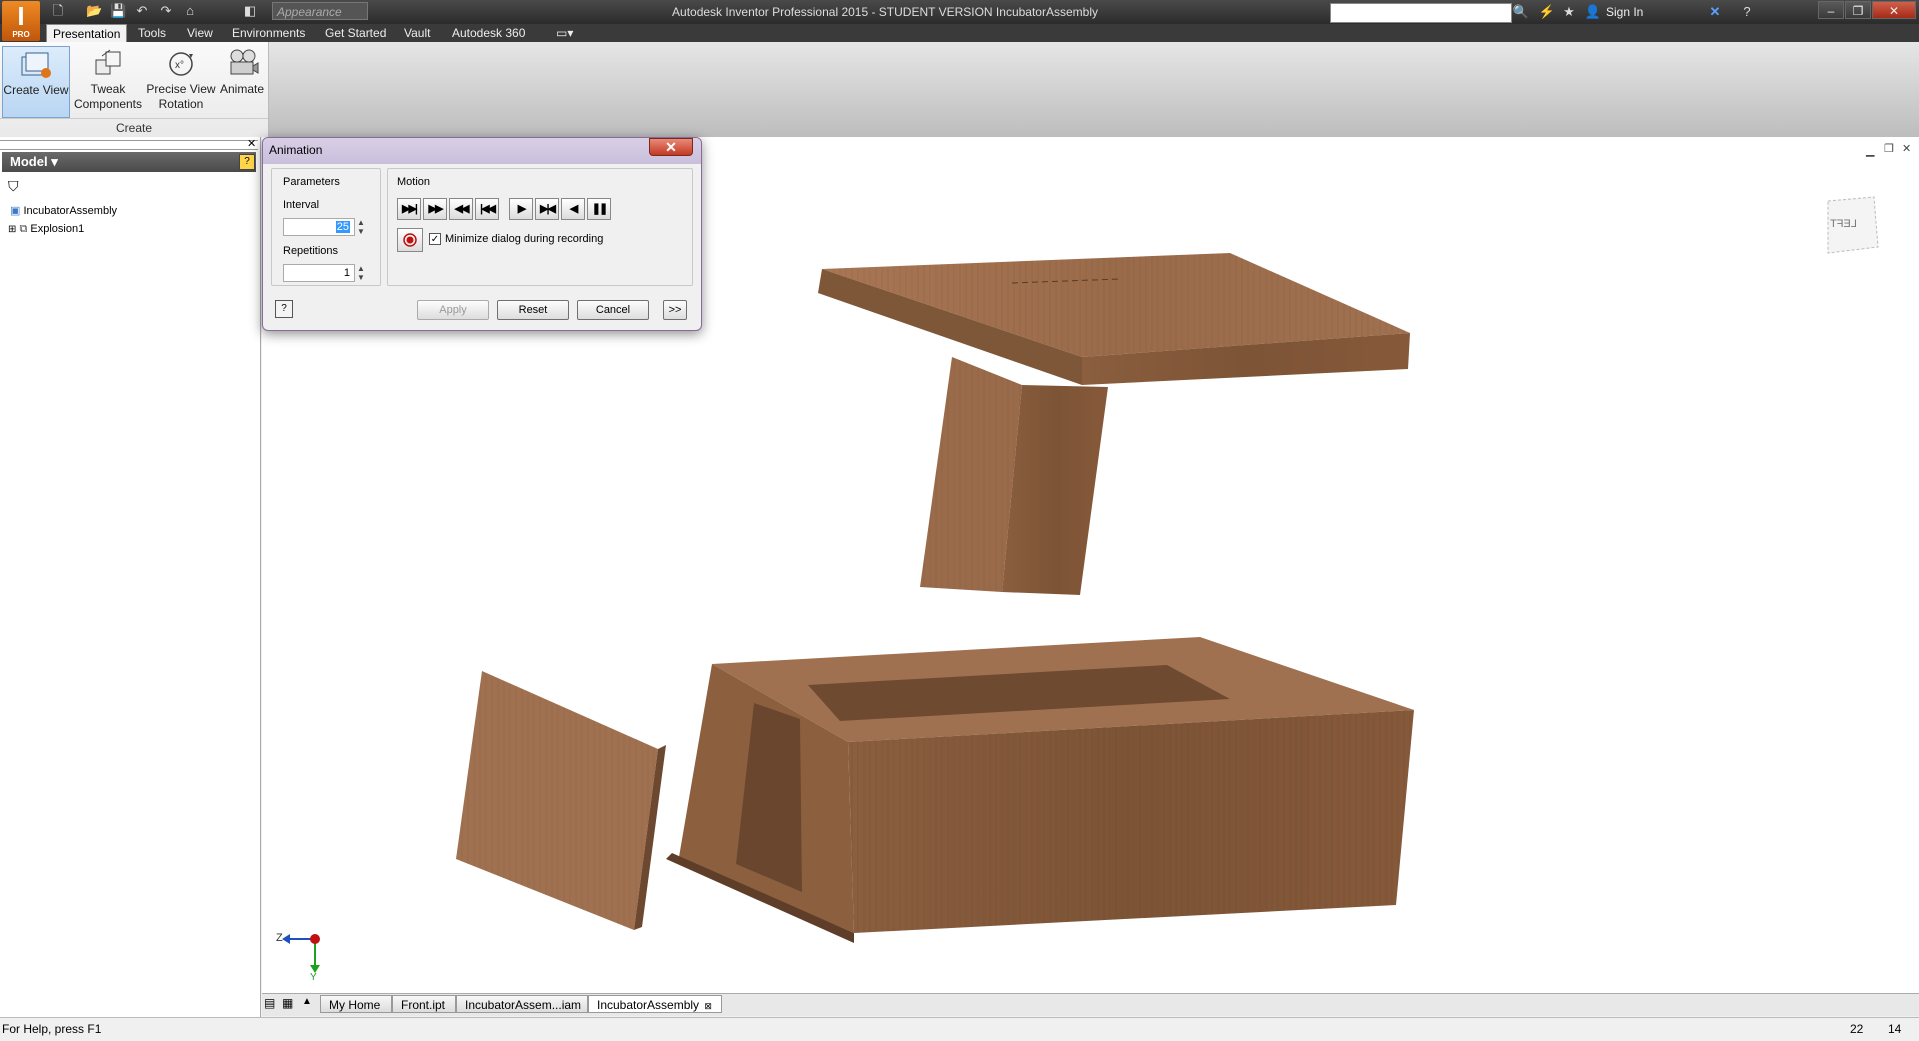 This screenshot has width=1919, height=1041. Describe the element at coordinates (15, 211) in the screenshot. I see `assembly-icon: ▣` at that location.